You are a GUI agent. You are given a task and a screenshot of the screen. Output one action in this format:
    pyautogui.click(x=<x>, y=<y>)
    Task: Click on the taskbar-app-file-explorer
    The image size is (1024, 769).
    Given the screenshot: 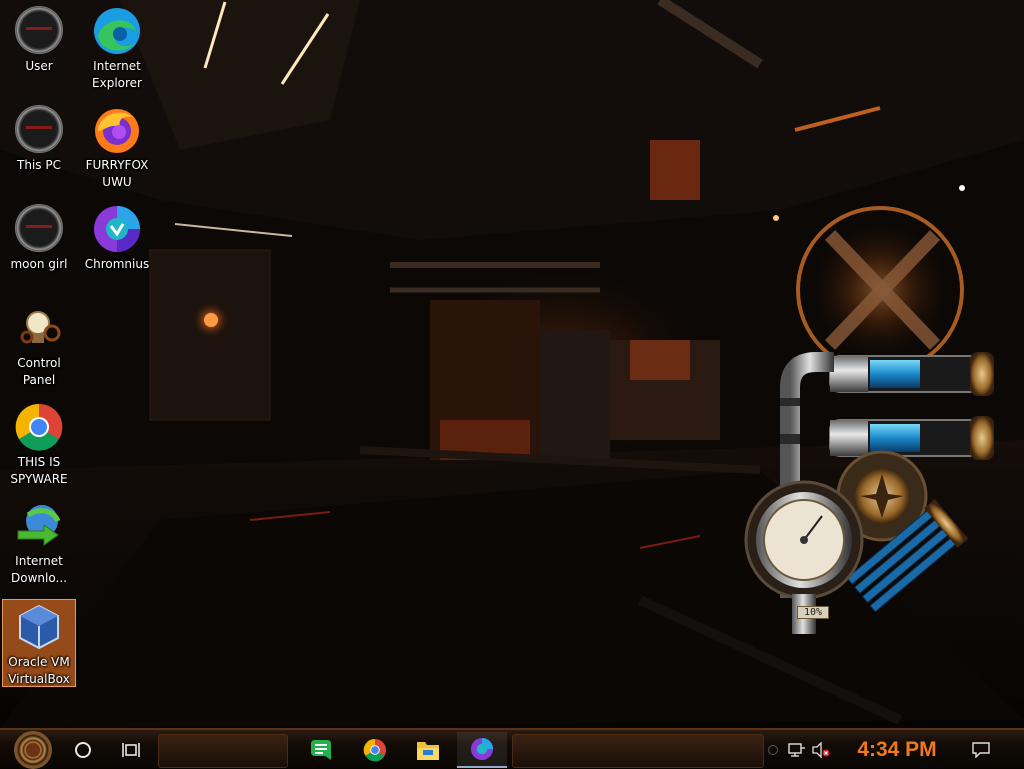 What is the action you would take?
    pyautogui.click(x=428, y=750)
    